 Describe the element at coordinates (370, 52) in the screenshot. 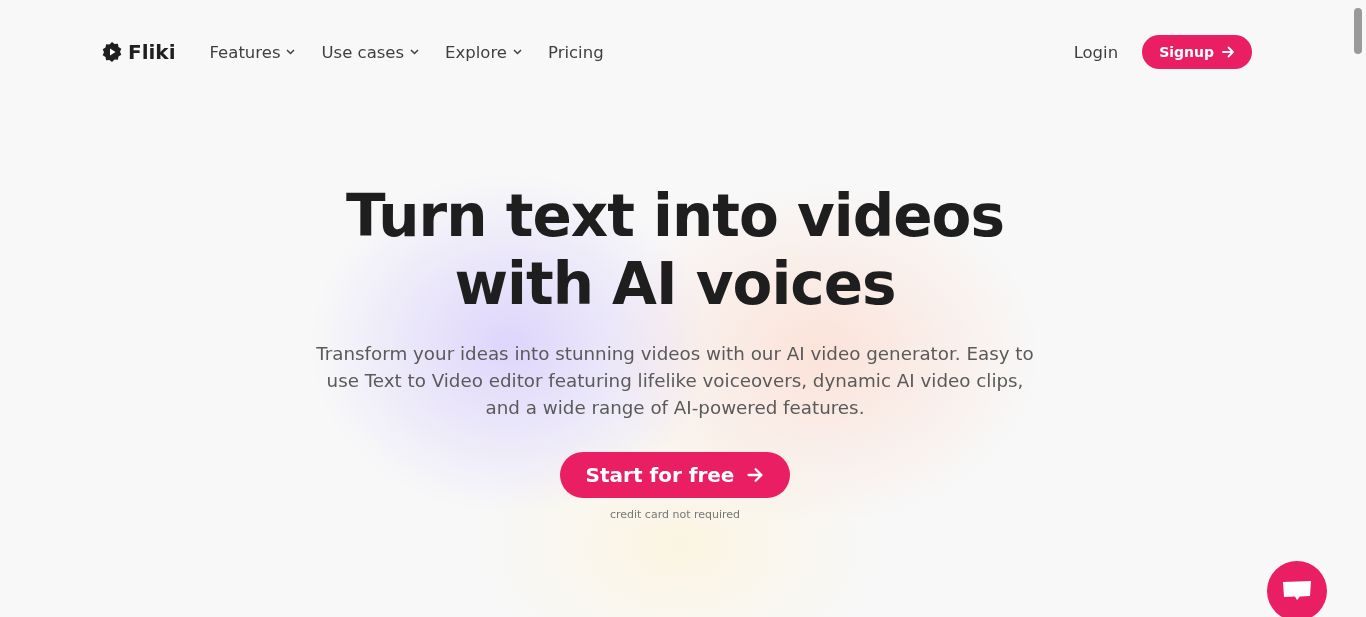

I see `nav-link: Use cases` at that location.